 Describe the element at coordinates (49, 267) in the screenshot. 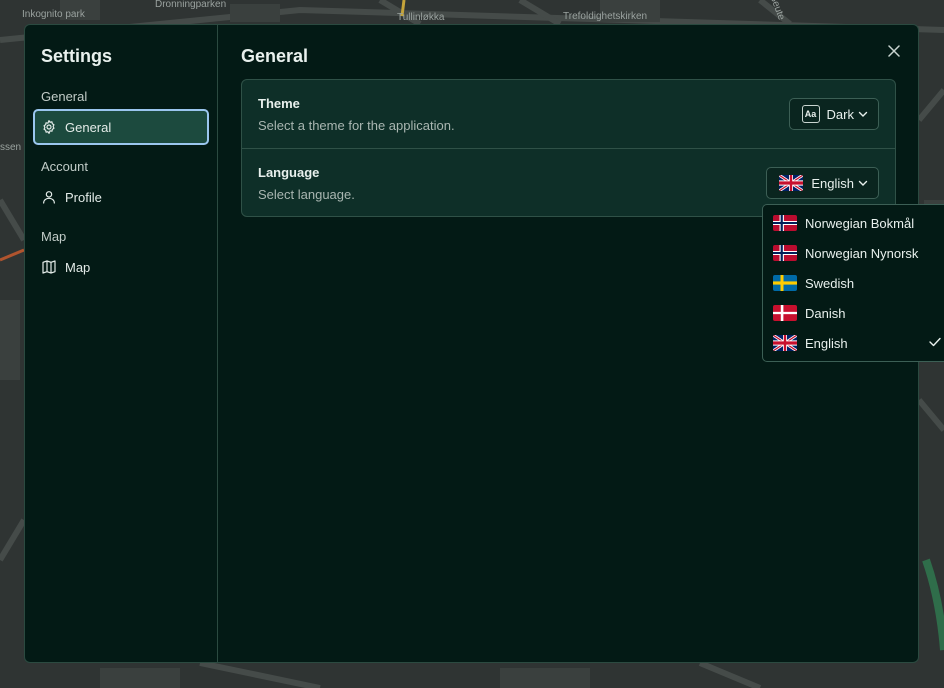

I see `map-icon` at that location.